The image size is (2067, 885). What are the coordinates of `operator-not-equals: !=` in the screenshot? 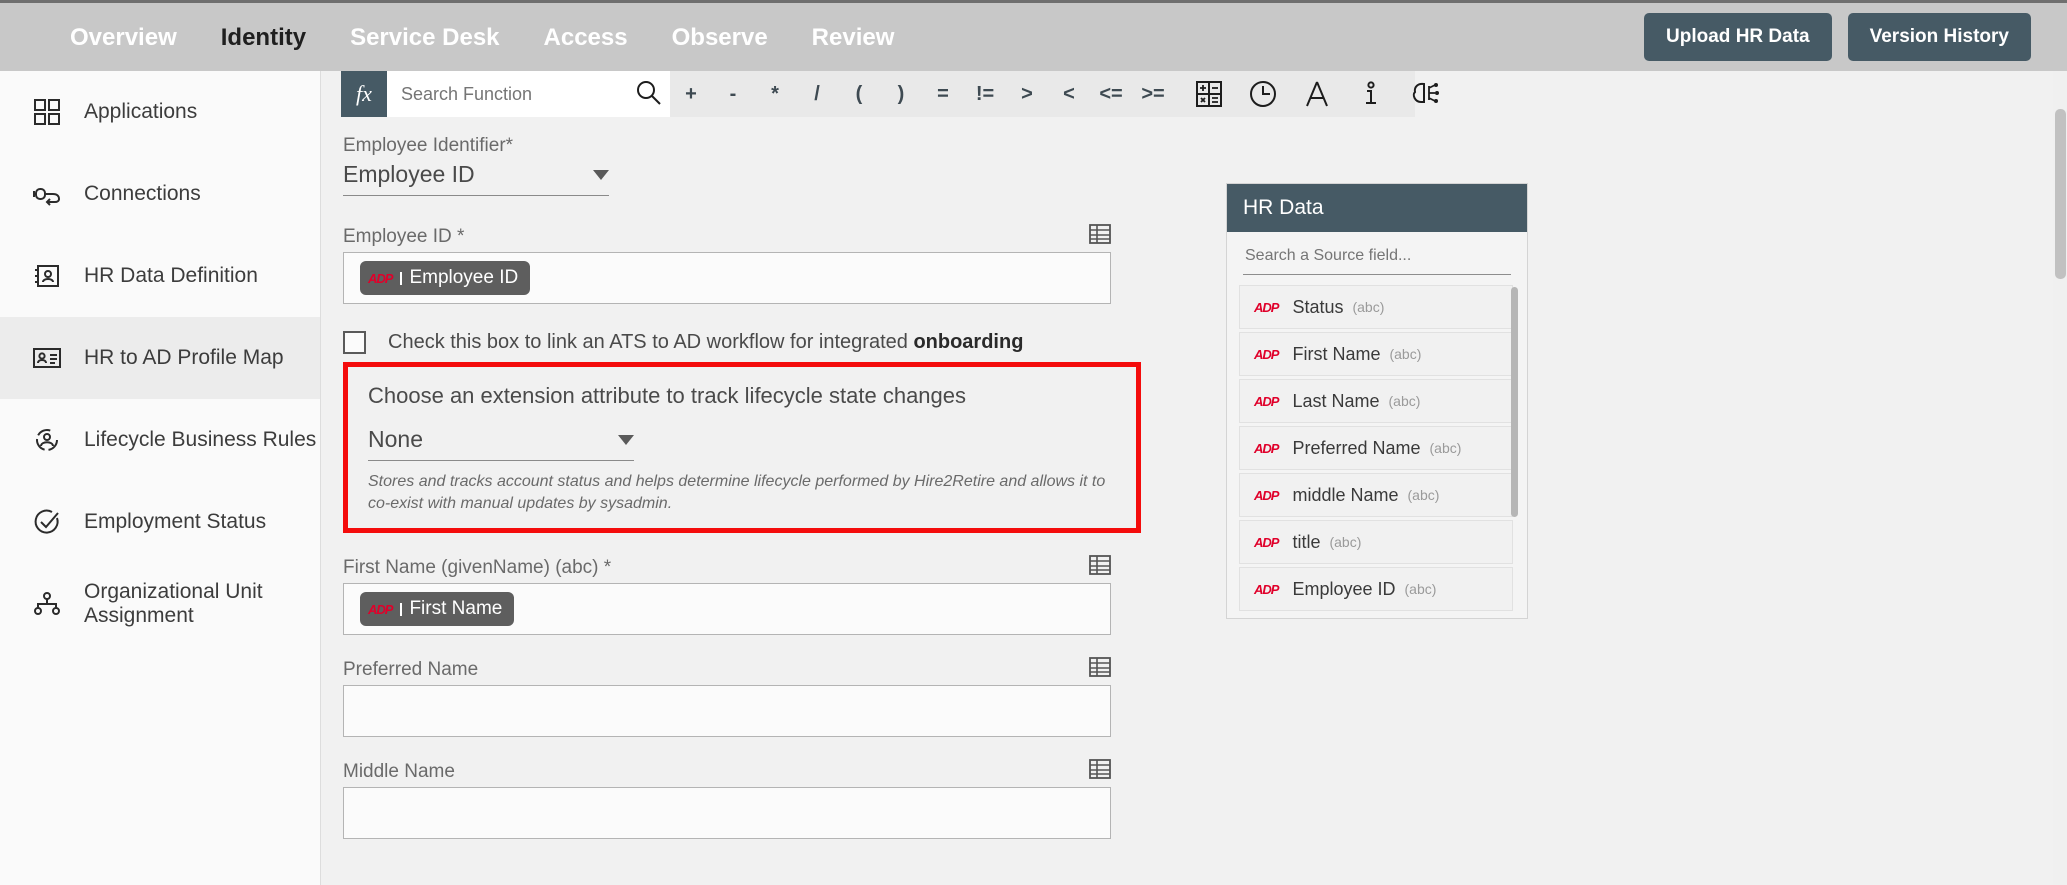 It's located at (985, 94).